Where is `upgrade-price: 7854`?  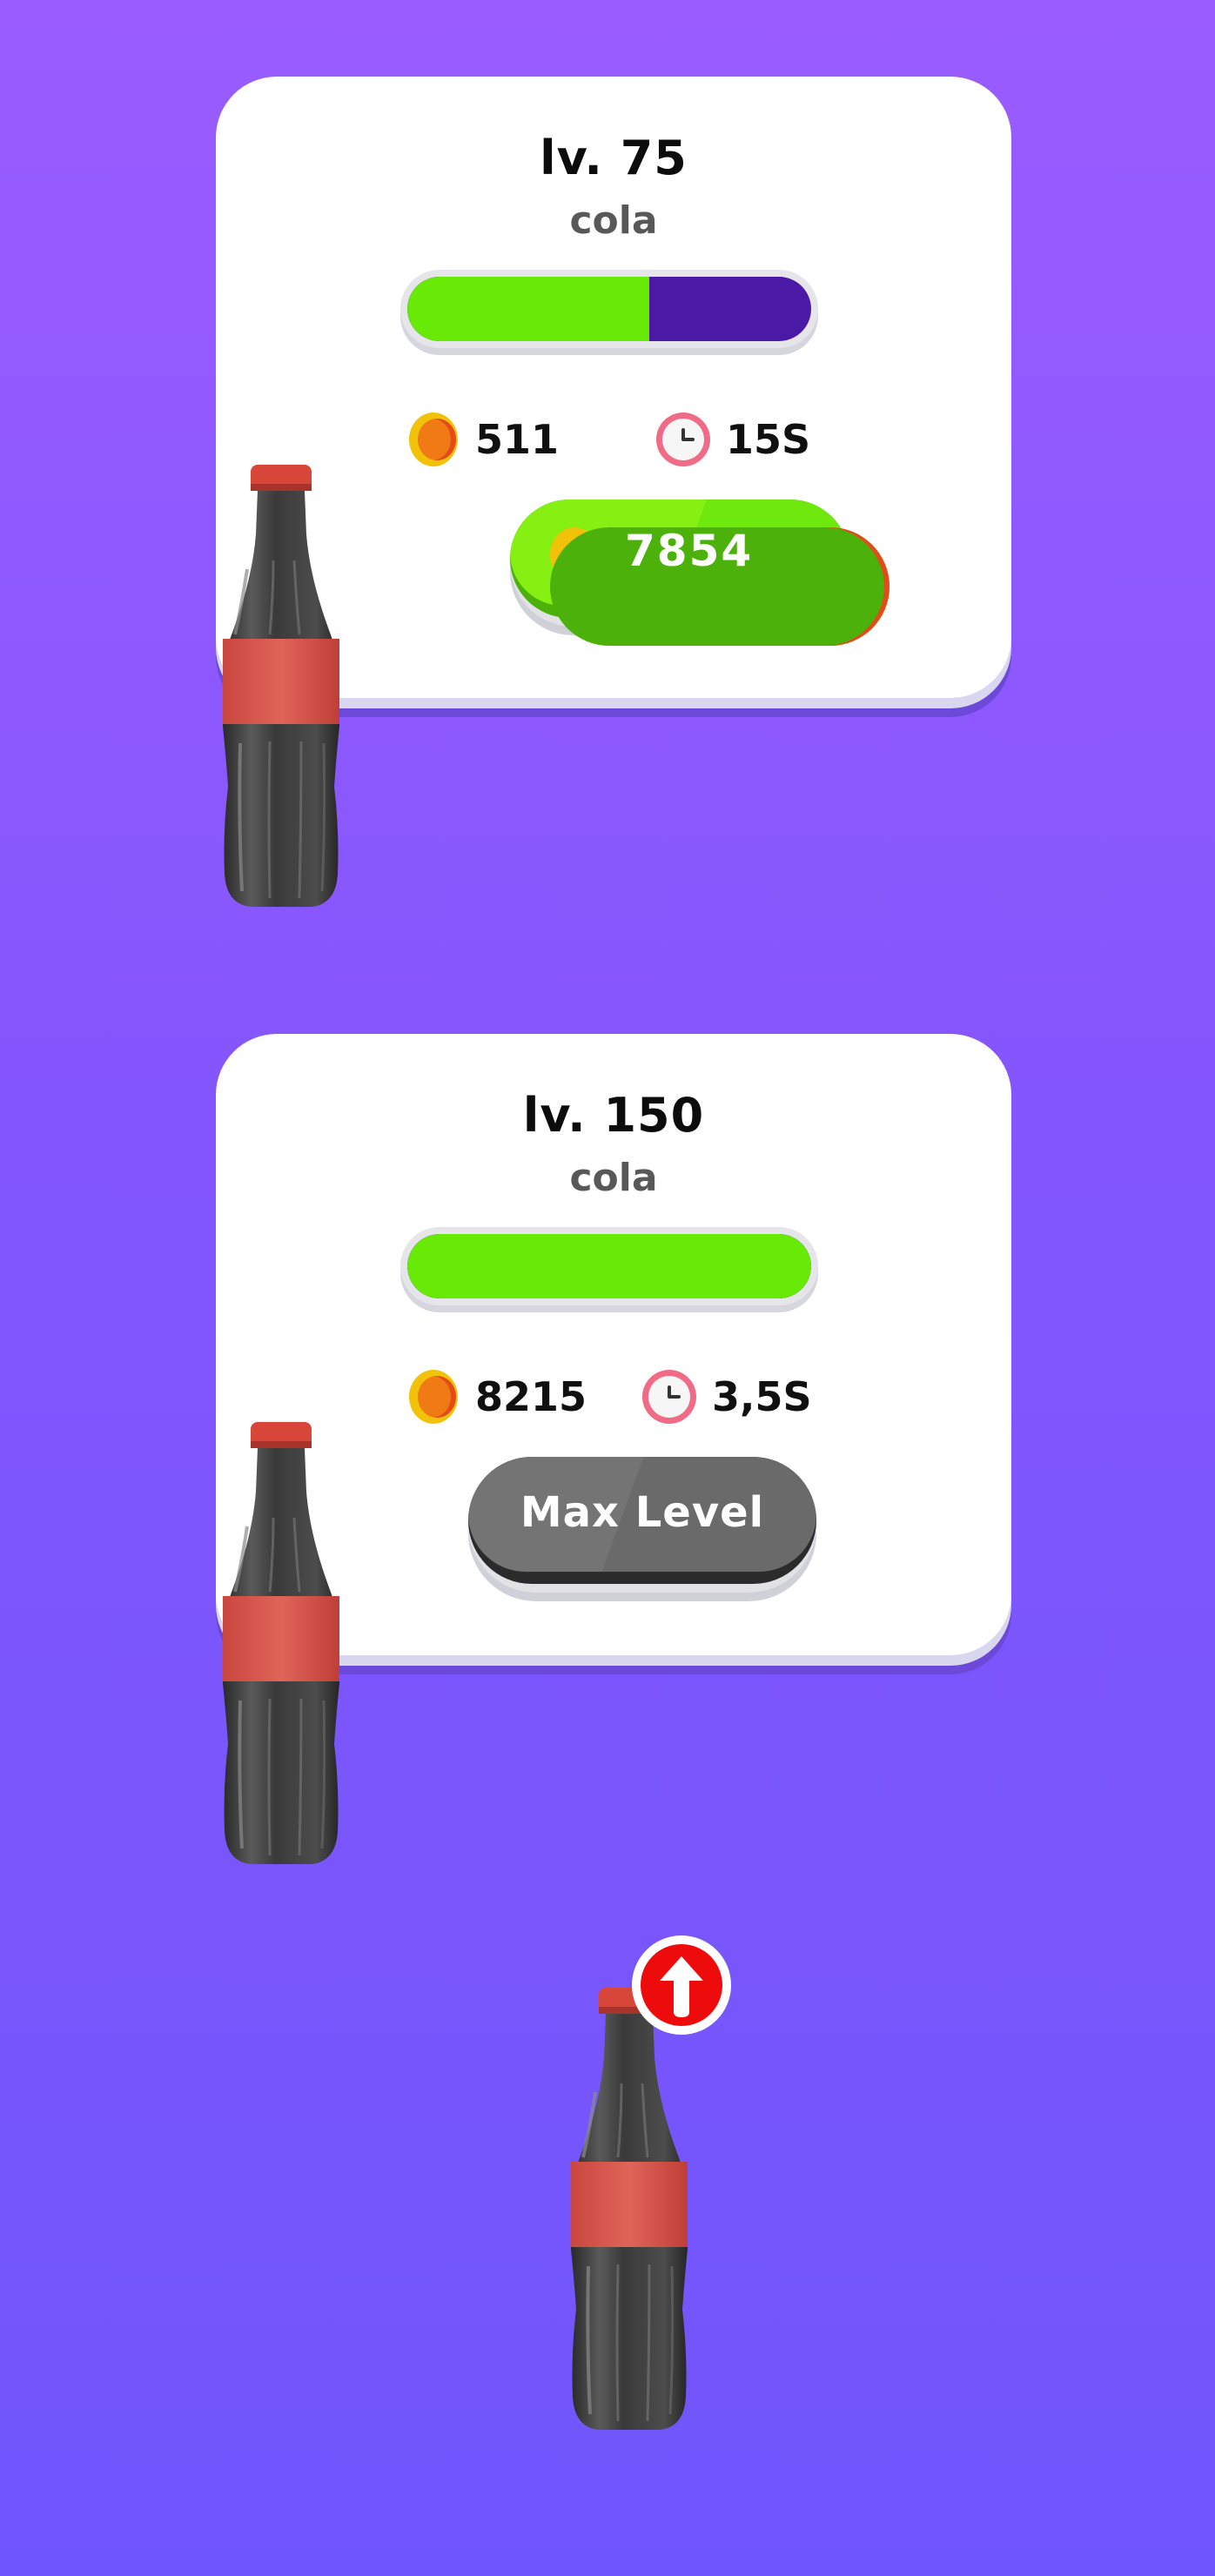 upgrade-price: 7854 is located at coordinates (689, 551).